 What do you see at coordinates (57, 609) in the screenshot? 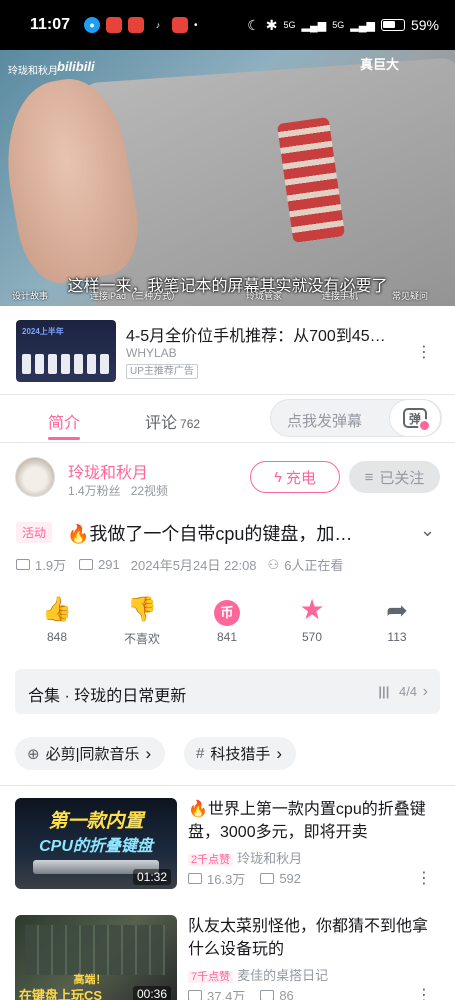
I see `thumbs-up-icon: 👍` at bounding box center [57, 609].